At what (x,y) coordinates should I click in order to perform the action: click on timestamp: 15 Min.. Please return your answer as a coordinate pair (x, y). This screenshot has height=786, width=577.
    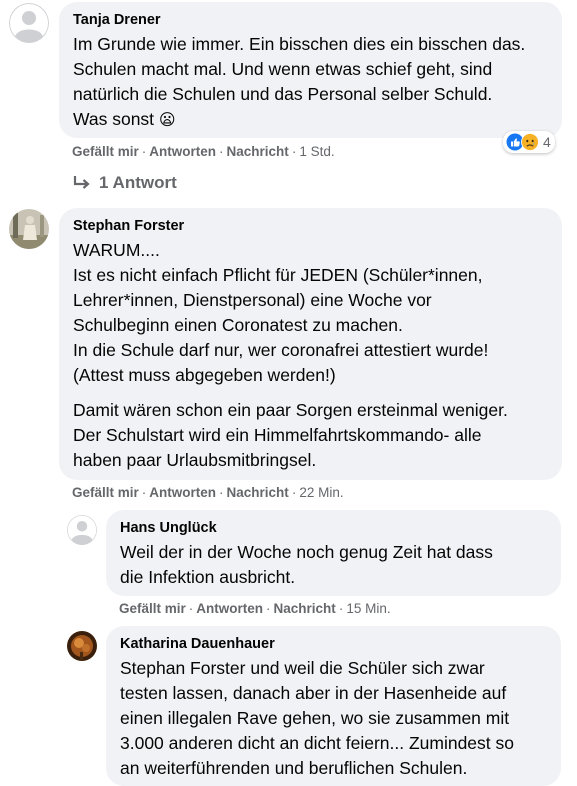
    Looking at the image, I should click on (368, 608).